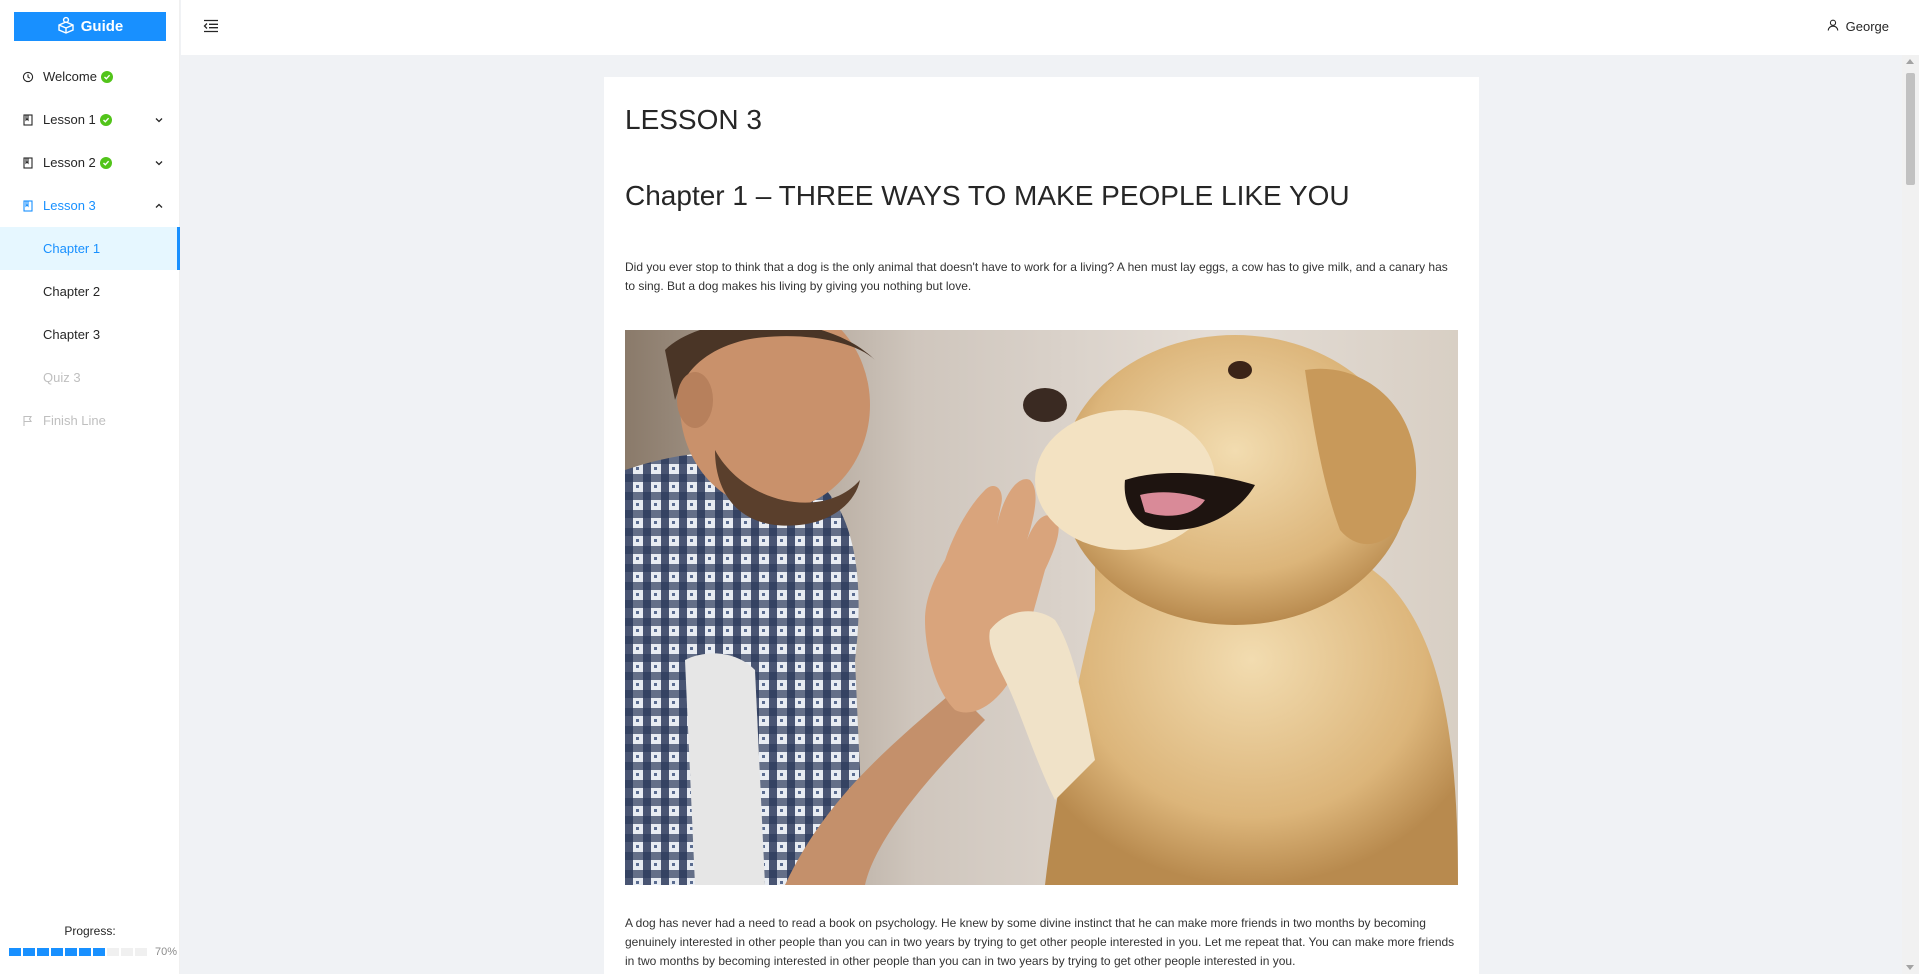 The height and width of the screenshot is (974, 1919). I want to click on scroll-down-icon, so click(1910, 967).